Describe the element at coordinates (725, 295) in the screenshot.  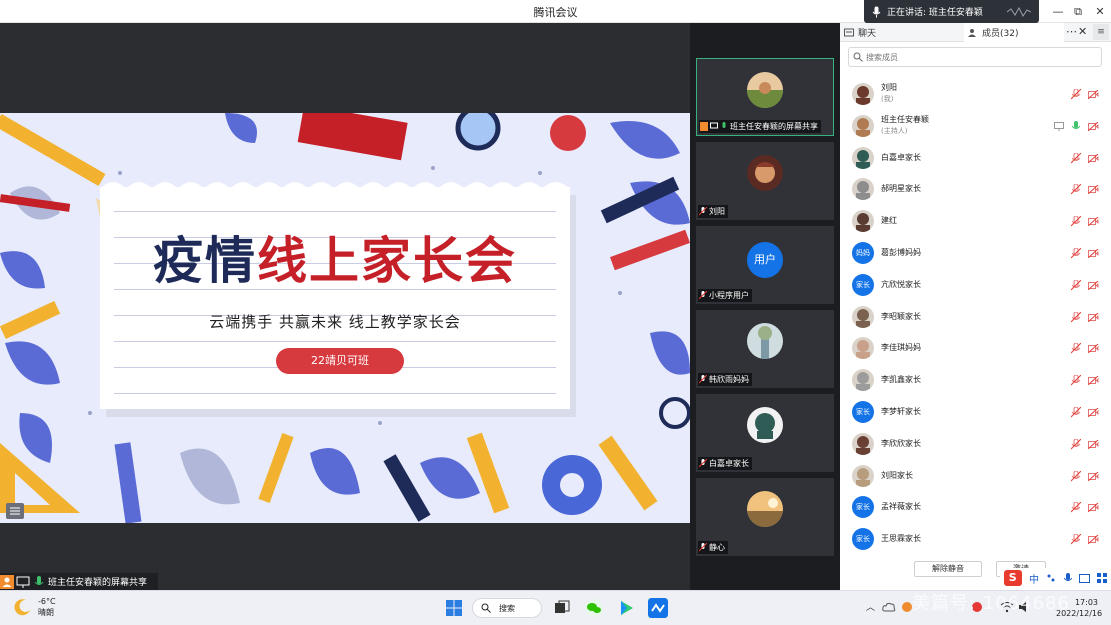
I see `video-tile-label: 小程序用户` at that location.